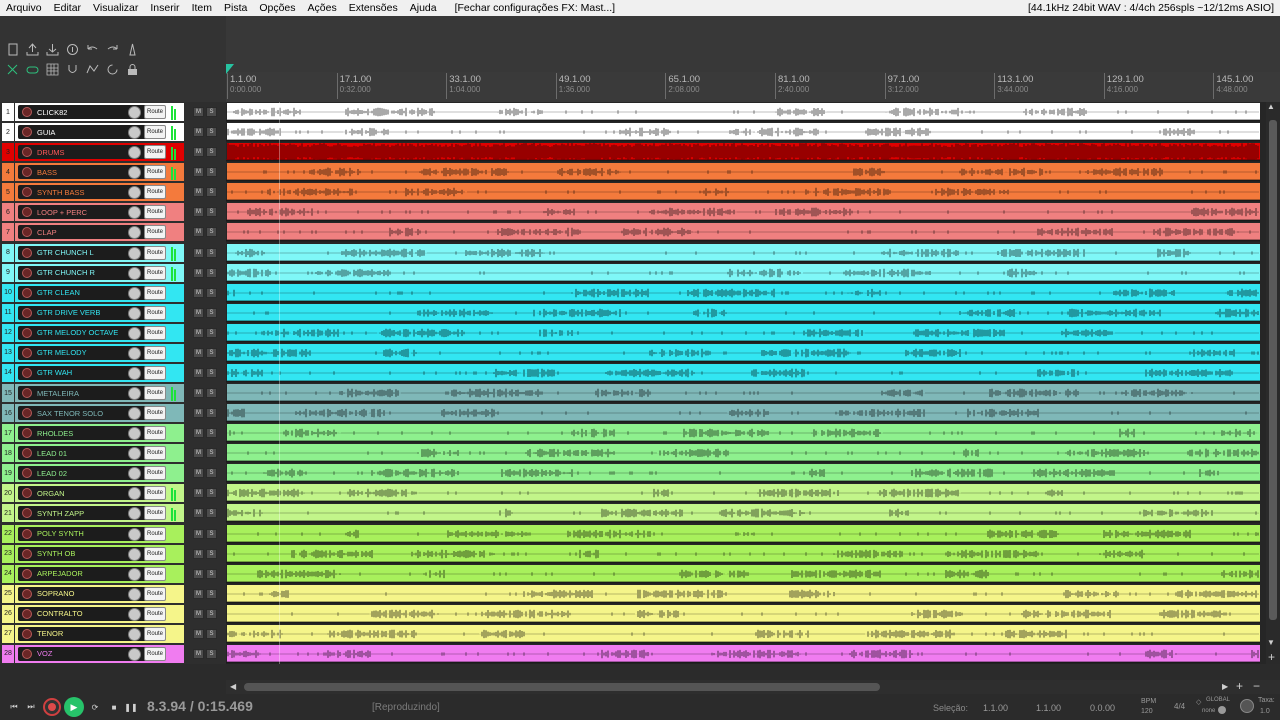 The image size is (1280, 720). I want to click on bpm-value: 120, so click(1147, 711).